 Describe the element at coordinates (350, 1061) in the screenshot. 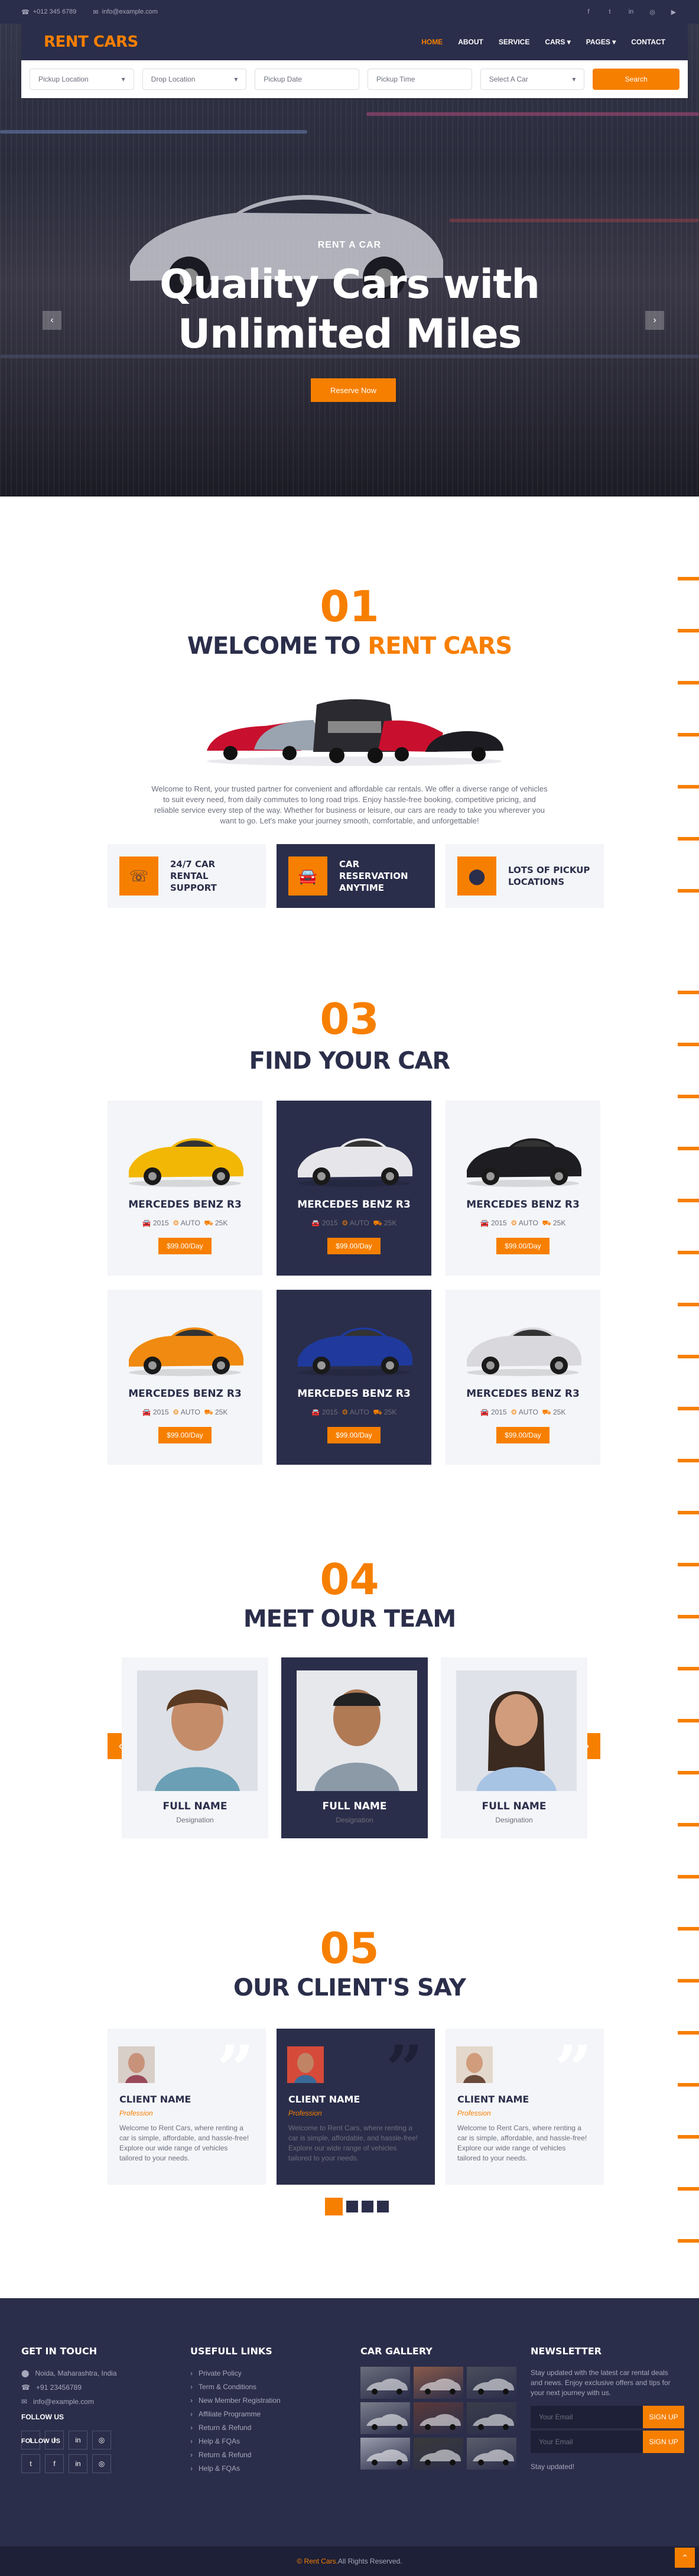

I see `cars-title: FIND YOUR CAR` at that location.